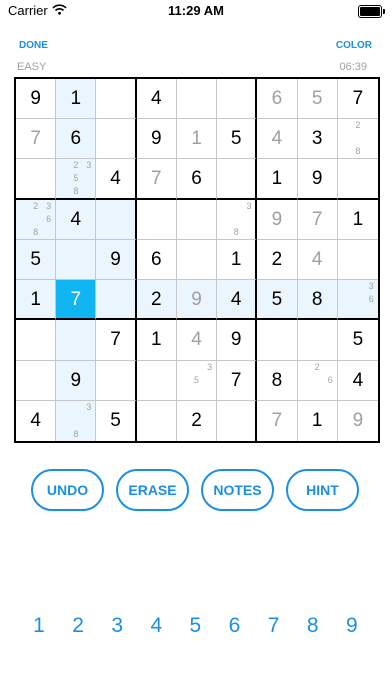 The width and height of the screenshot is (392, 696). I want to click on grid-cell: 2358, so click(76, 179).